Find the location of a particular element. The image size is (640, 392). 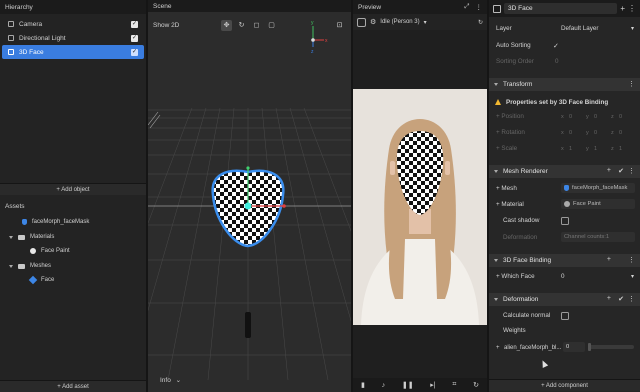

section-3d-face-binding: 3D Face Binding + ⋮ is located at coordinates (564, 260).